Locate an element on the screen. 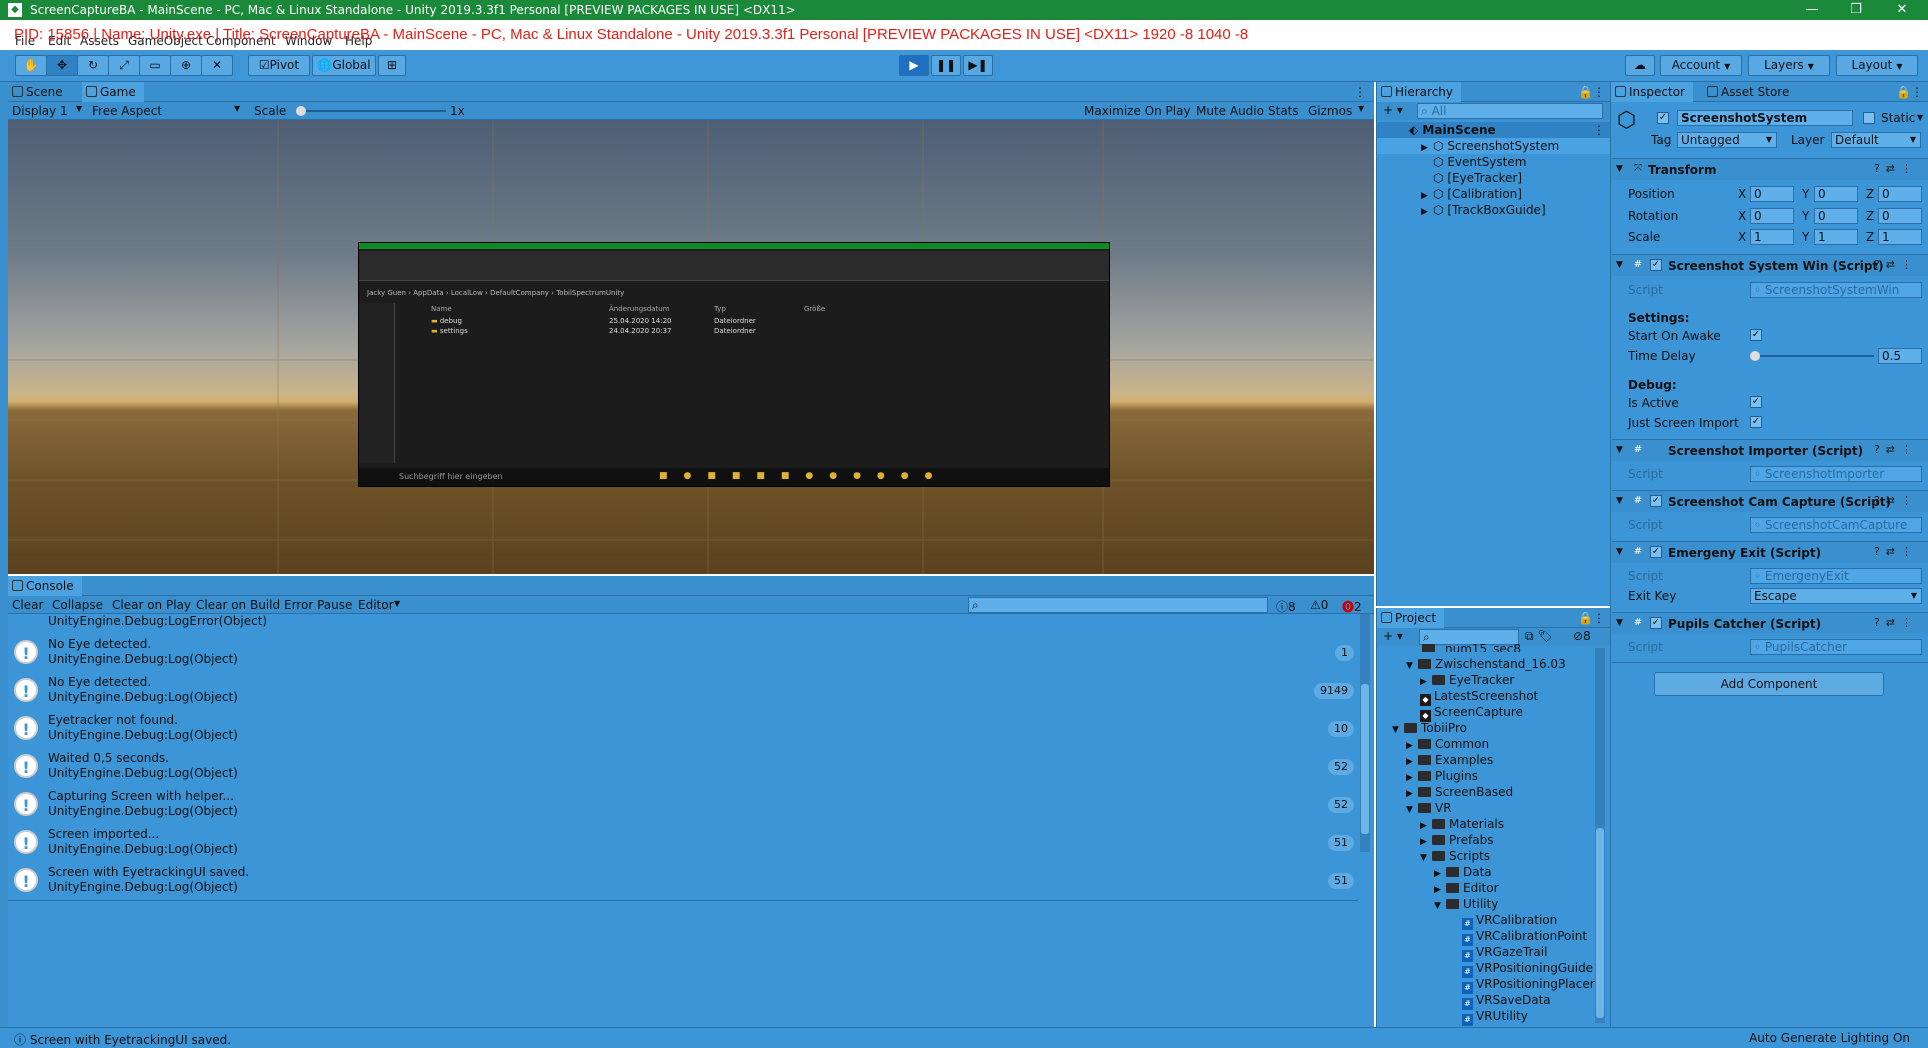  pause-button: ❚❚ is located at coordinates (946, 65).